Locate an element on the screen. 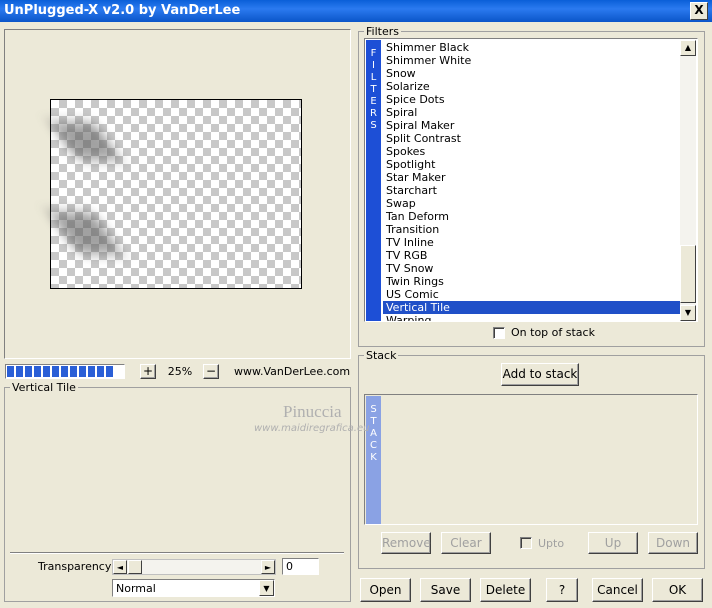 Image resolution: width=712 pixels, height=608 pixels. stack-tab-letter: A is located at coordinates (373, 433).